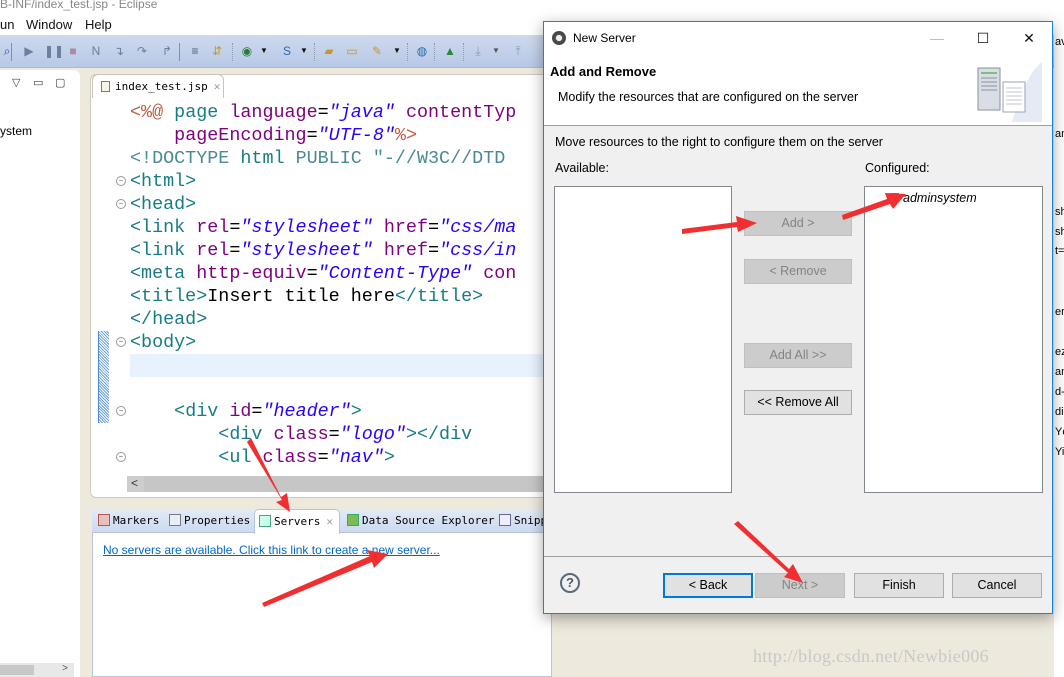 This screenshot has height=677, width=1064. Describe the element at coordinates (323, 411) in the screenshot. I see `code-line: <div id="header">` at that location.